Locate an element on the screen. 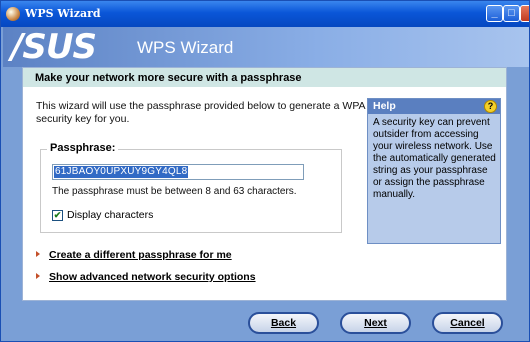 This screenshot has width=530, height=342. passphrase-value: 61JBAOY0UPXUY9GY4QL8 is located at coordinates (121, 172).